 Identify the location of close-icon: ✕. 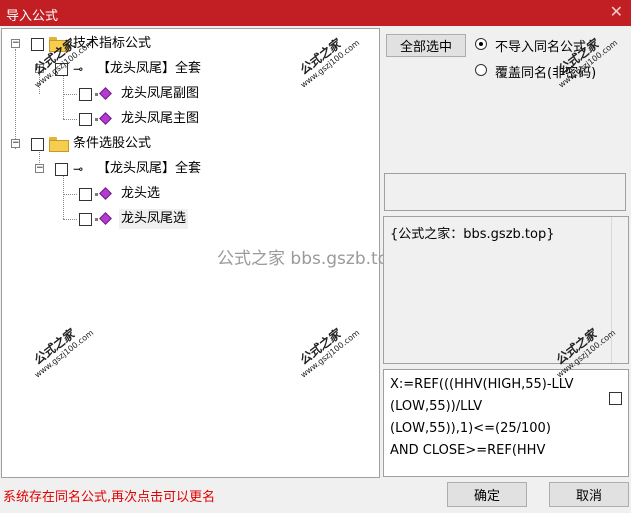
(616, 11).